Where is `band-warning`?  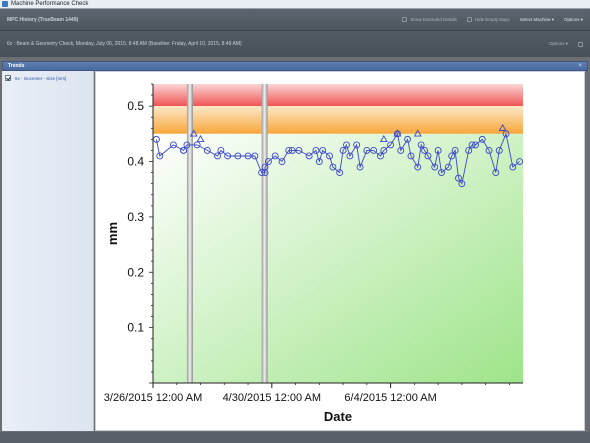
band-warning is located at coordinates (338, 120).